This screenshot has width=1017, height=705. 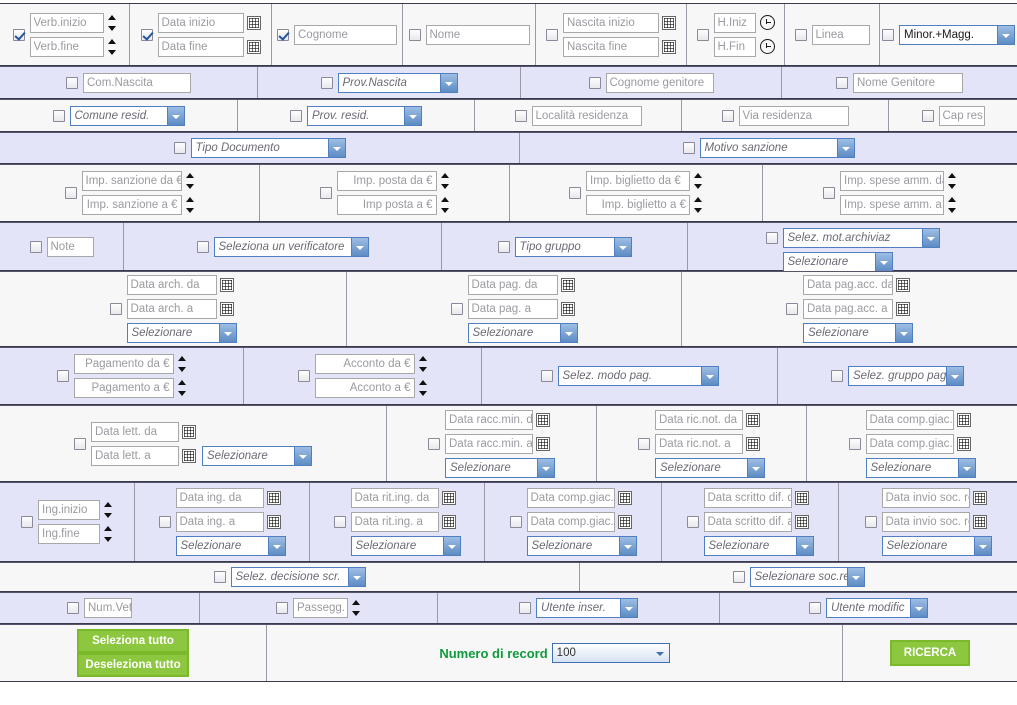 I want to click on input-nascita-fine: Nascita fine, so click(x=611, y=46).